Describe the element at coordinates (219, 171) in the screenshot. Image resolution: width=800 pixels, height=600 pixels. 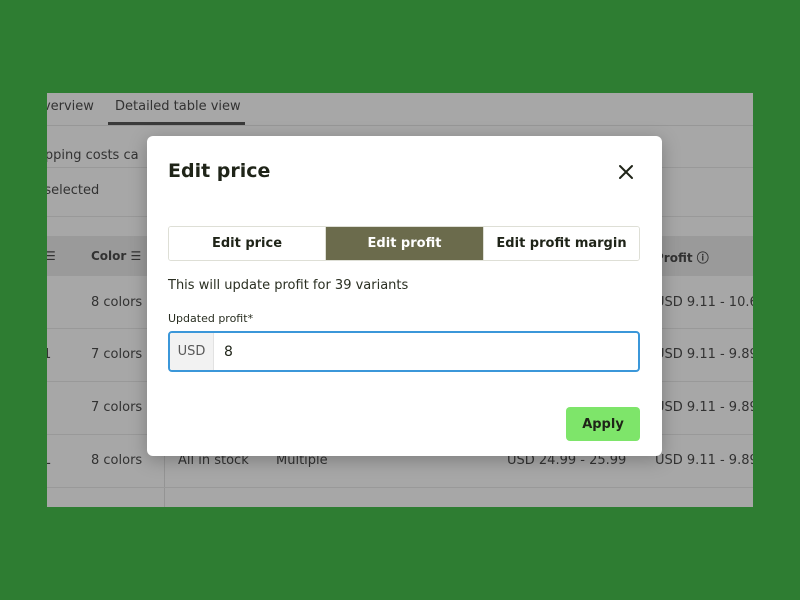
I see `dialog-title: Edit price` at that location.